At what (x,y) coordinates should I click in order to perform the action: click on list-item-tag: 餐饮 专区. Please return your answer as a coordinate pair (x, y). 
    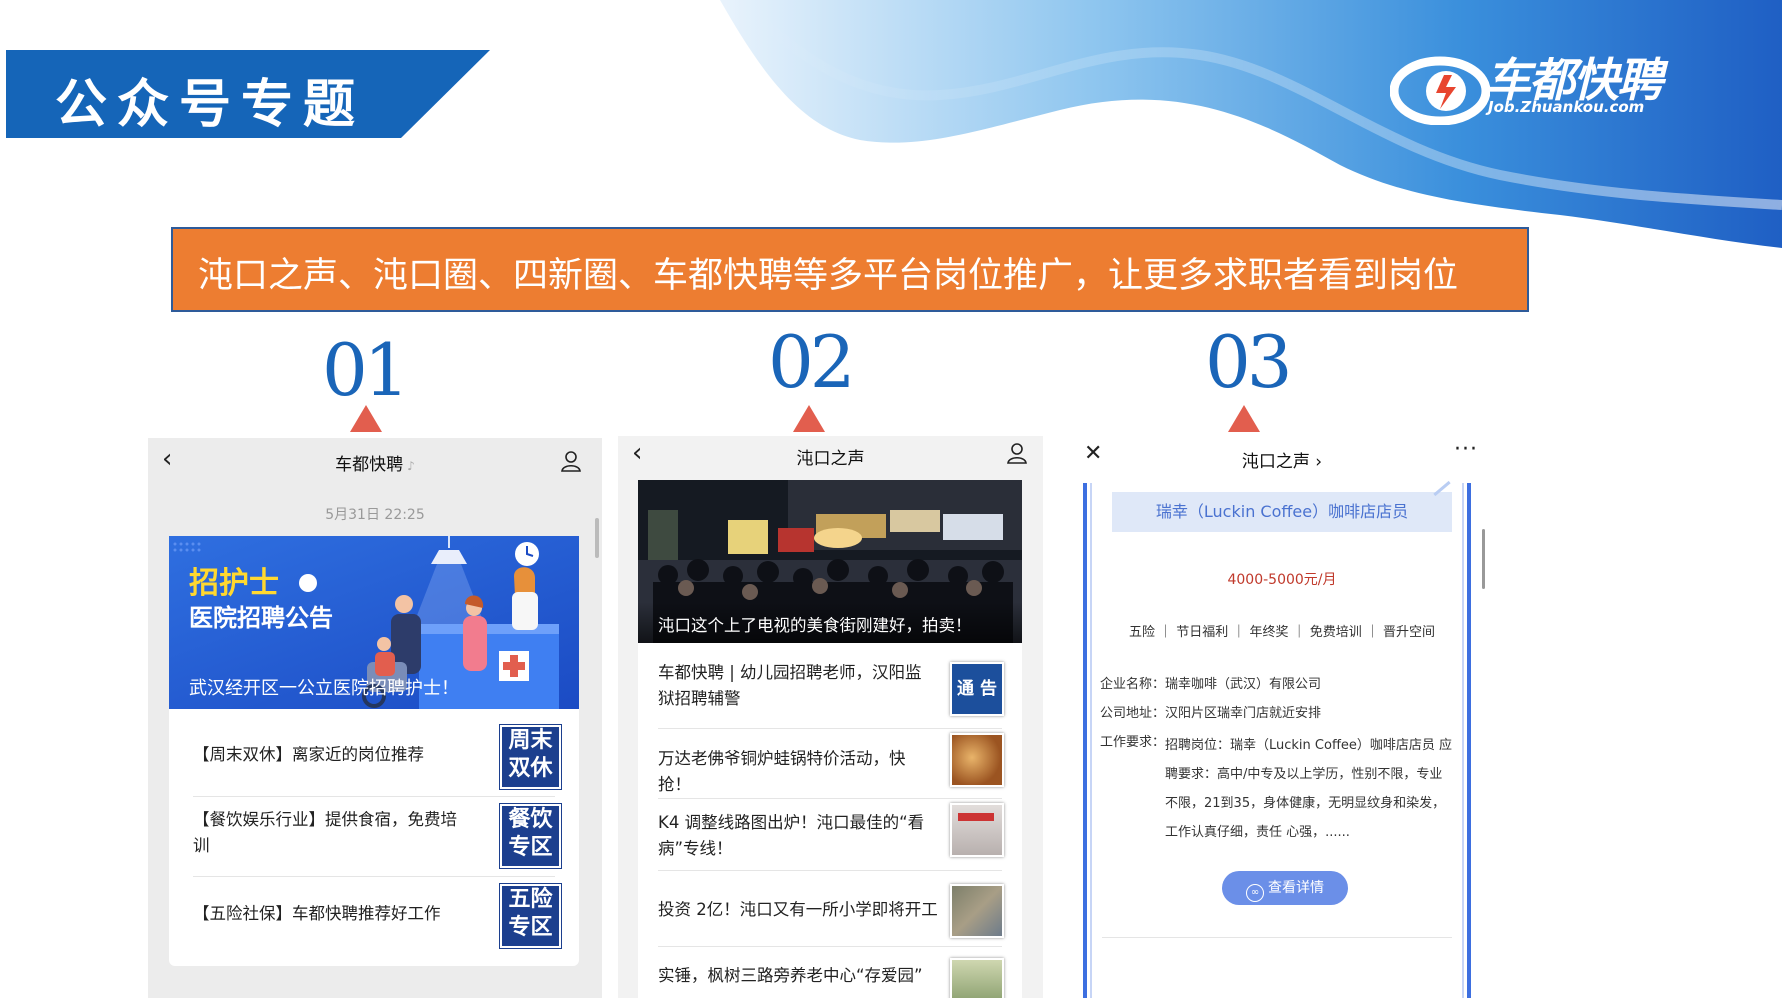
    Looking at the image, I should click on (530, 836).